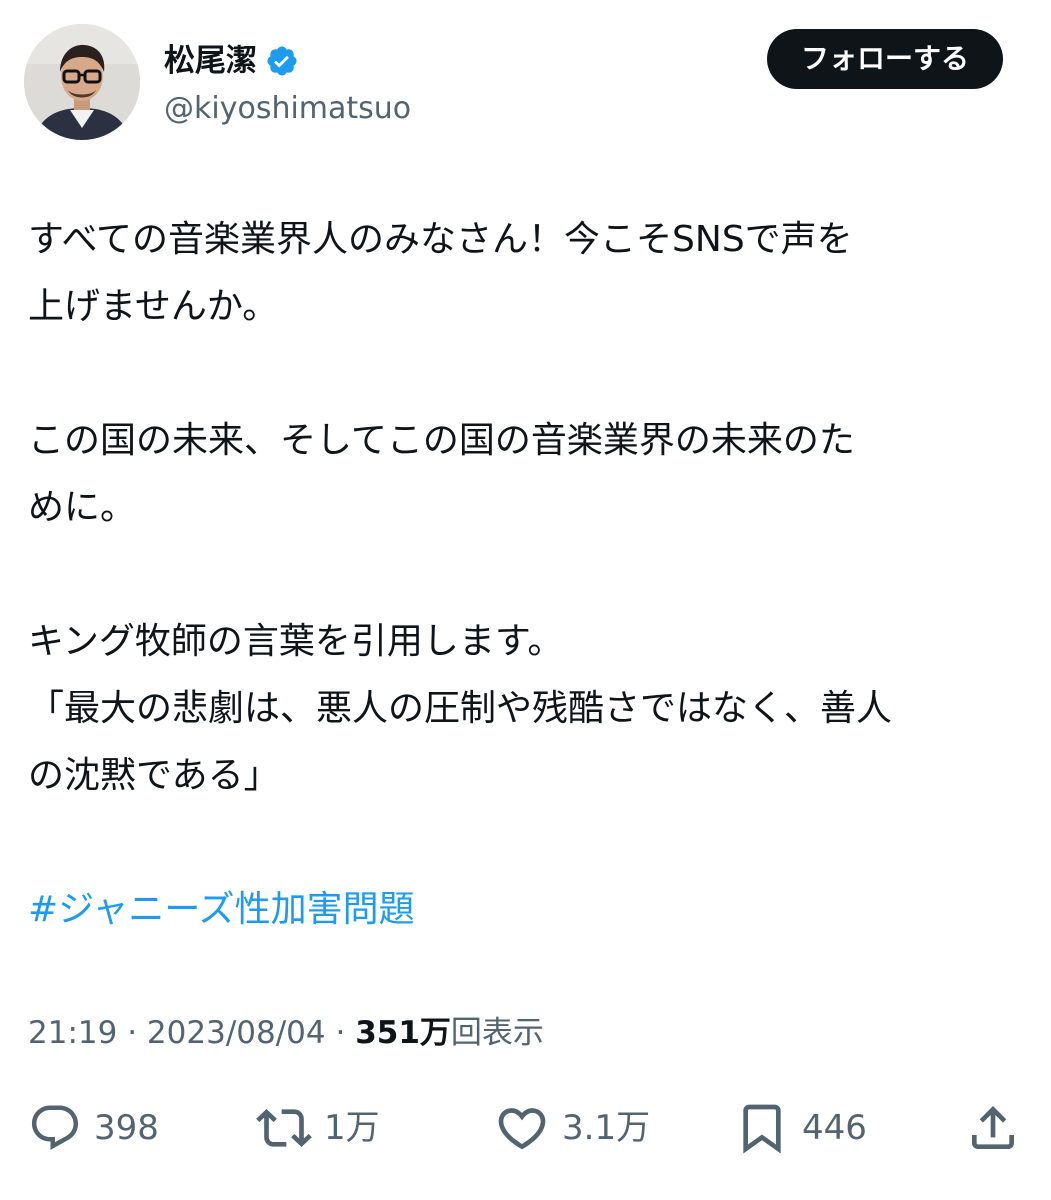 The image size is (1051, 1200). Describe the element at coordinates (282, 61) in the screenshot. I see `verified-badge-icon` at that location.